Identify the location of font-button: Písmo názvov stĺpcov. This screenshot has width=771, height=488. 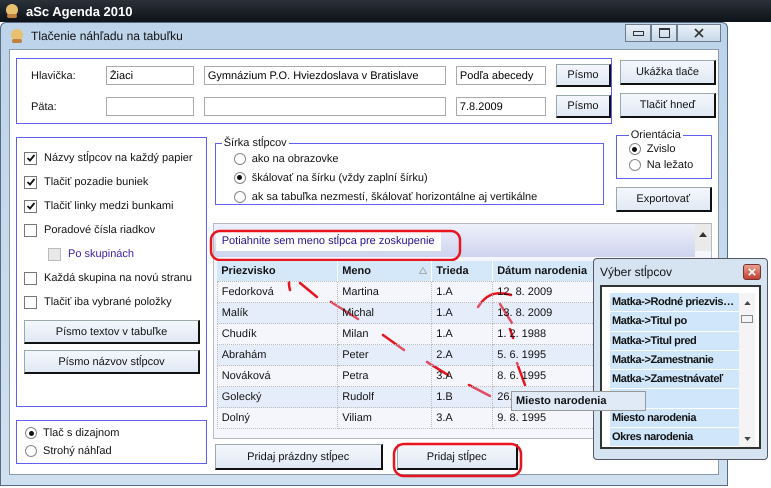
(112, 362).